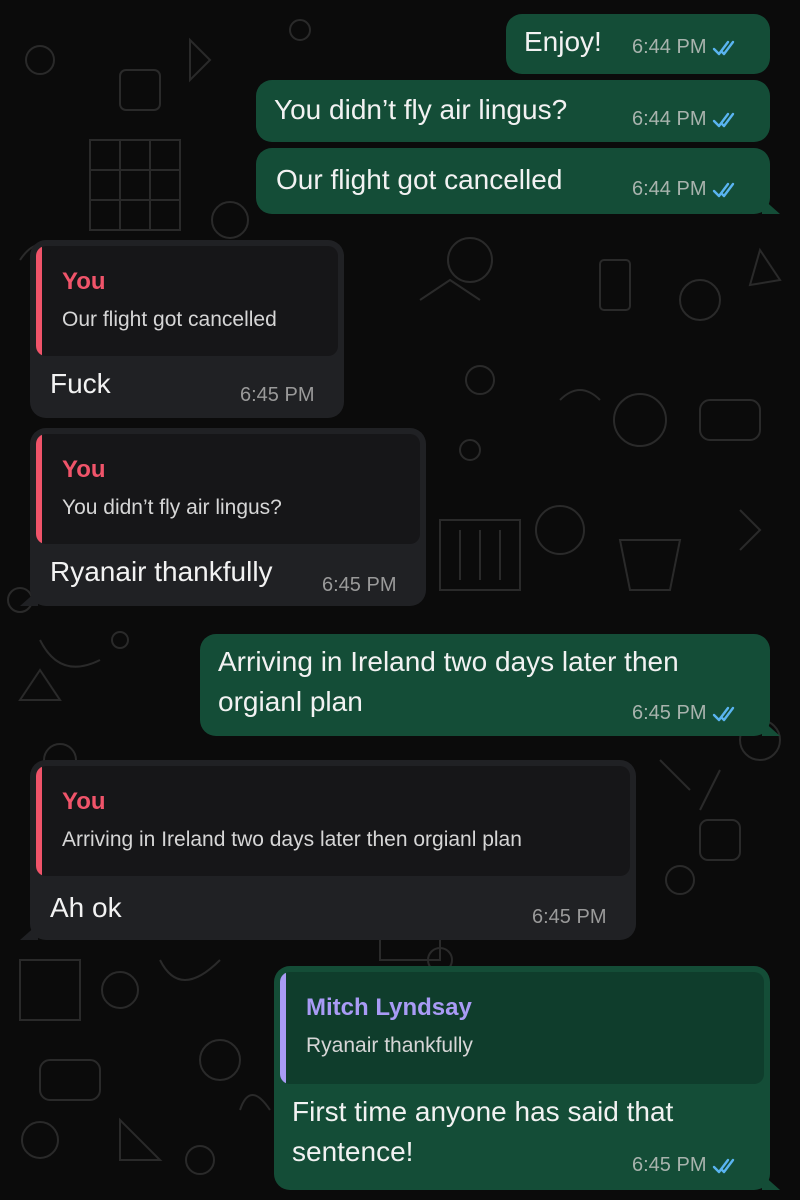 This screenshot has width=800, height=1200. Describe the element at coordinates (187, 301) in the screenshot. I see `reply-quote: You Our flight got cancelled` at that location.